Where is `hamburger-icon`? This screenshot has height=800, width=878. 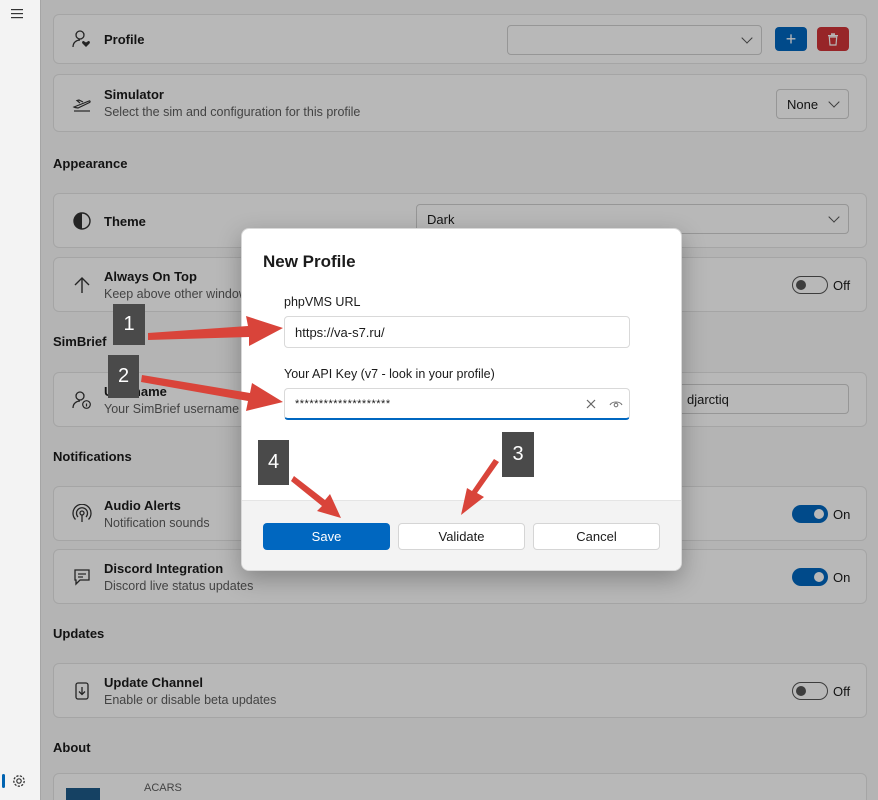 hamburger-icon is located at coordinates (18, 14).